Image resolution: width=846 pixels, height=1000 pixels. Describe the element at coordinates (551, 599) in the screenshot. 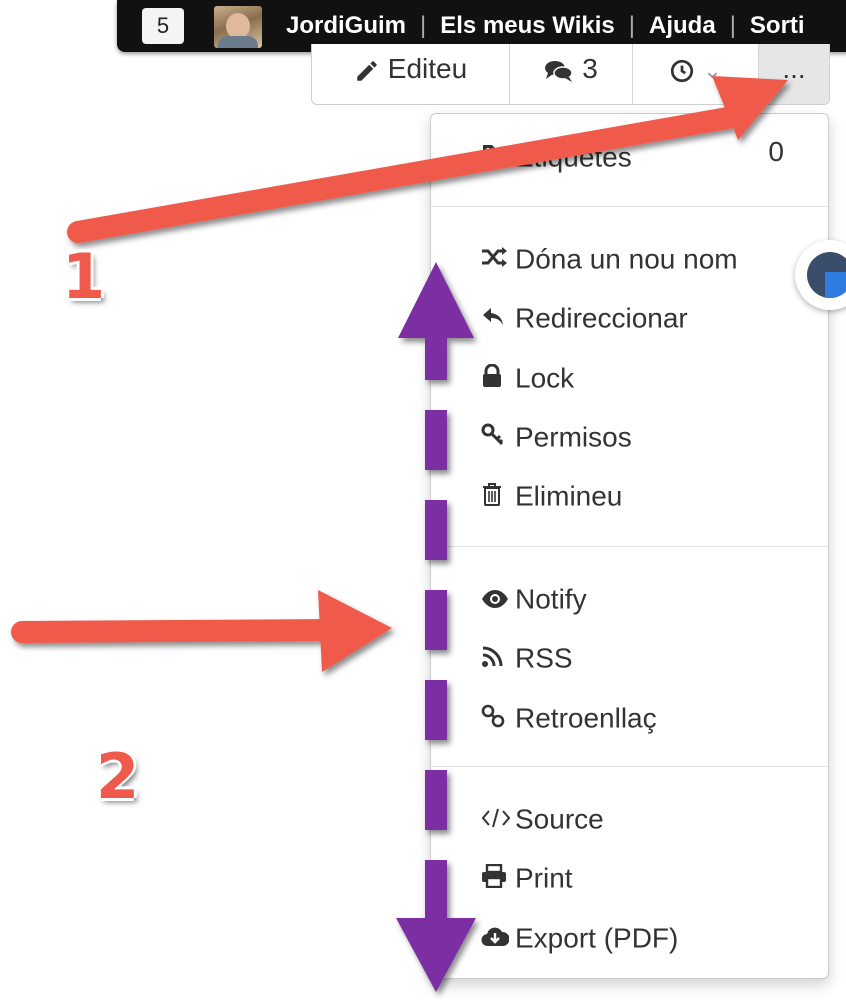

I see `menu-item-label: Notify` at that location.